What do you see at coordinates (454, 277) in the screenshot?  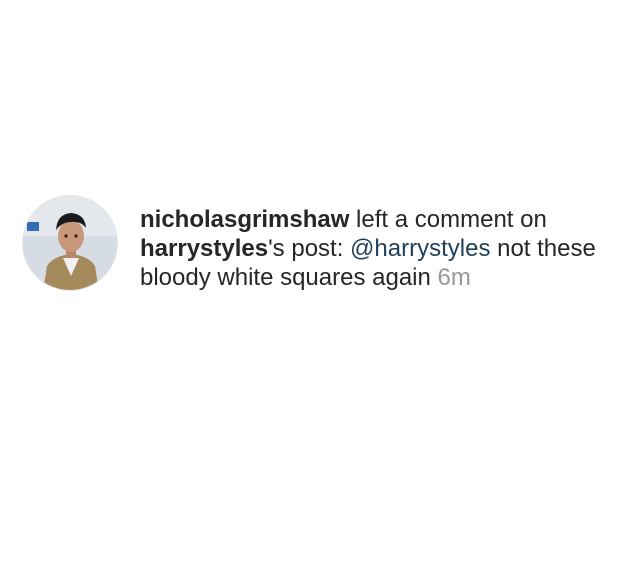 I see `timestamp: 6m` at bounding box center [454, 277].